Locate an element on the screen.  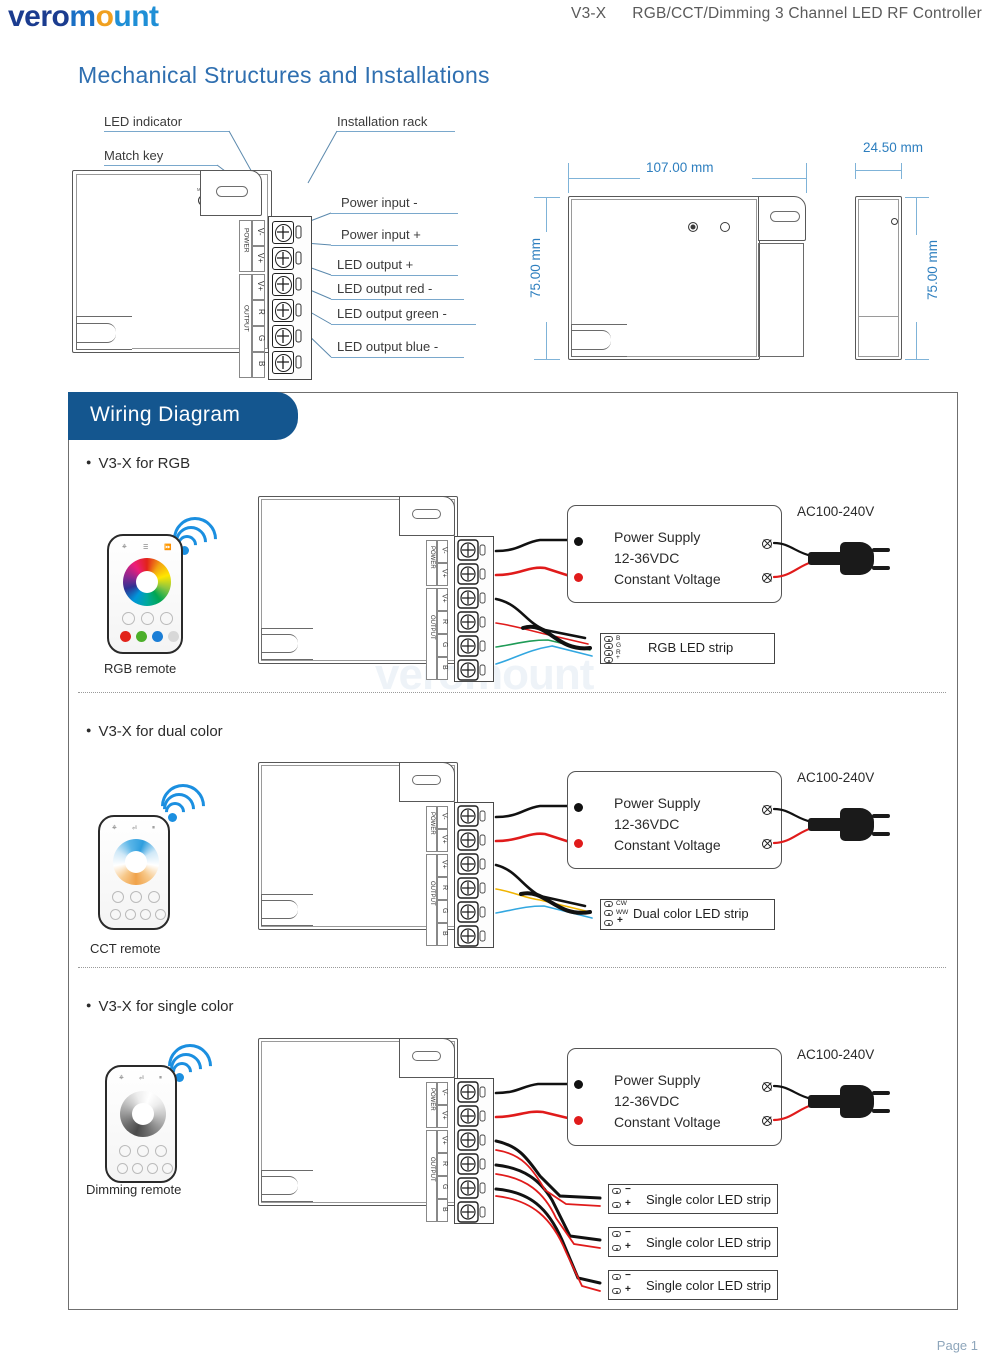
terminal-pin-label-vplus-power: V+ is located at coordinates (258, 259).